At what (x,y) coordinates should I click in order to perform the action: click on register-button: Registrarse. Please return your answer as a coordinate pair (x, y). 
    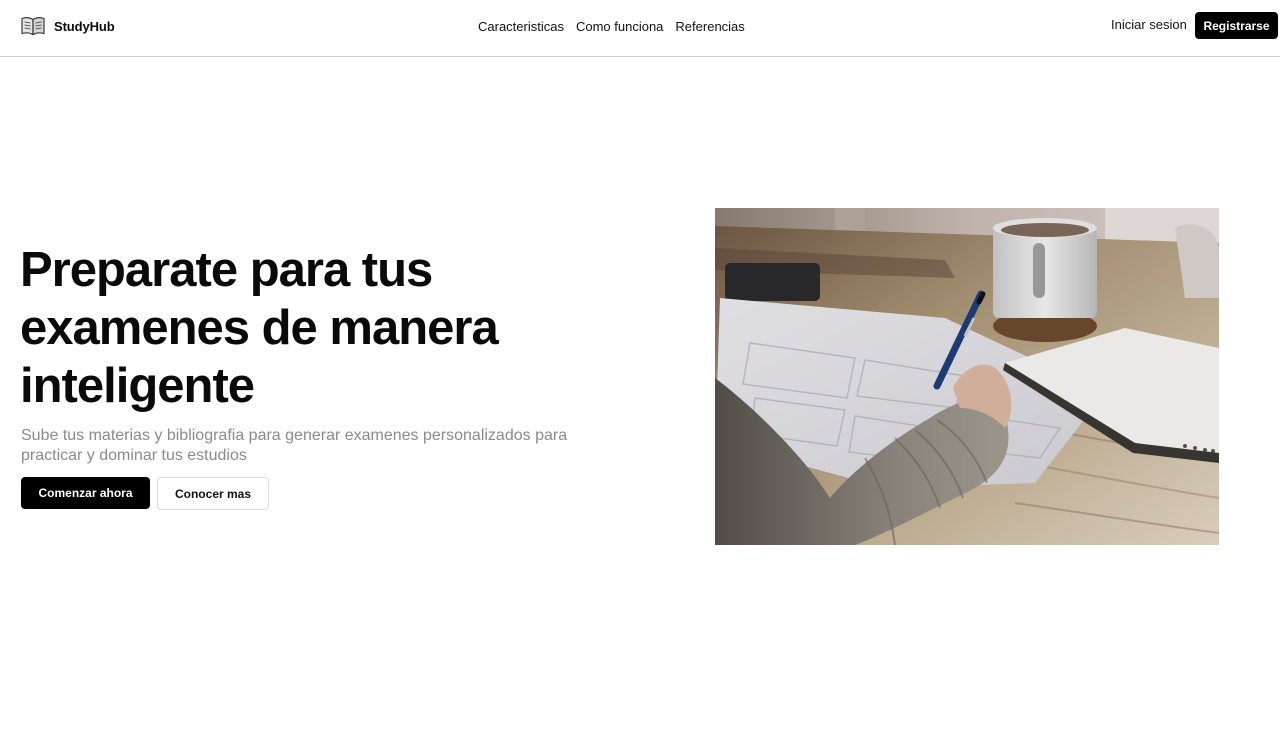
    Looking at the image, I should click on (1236, 25).